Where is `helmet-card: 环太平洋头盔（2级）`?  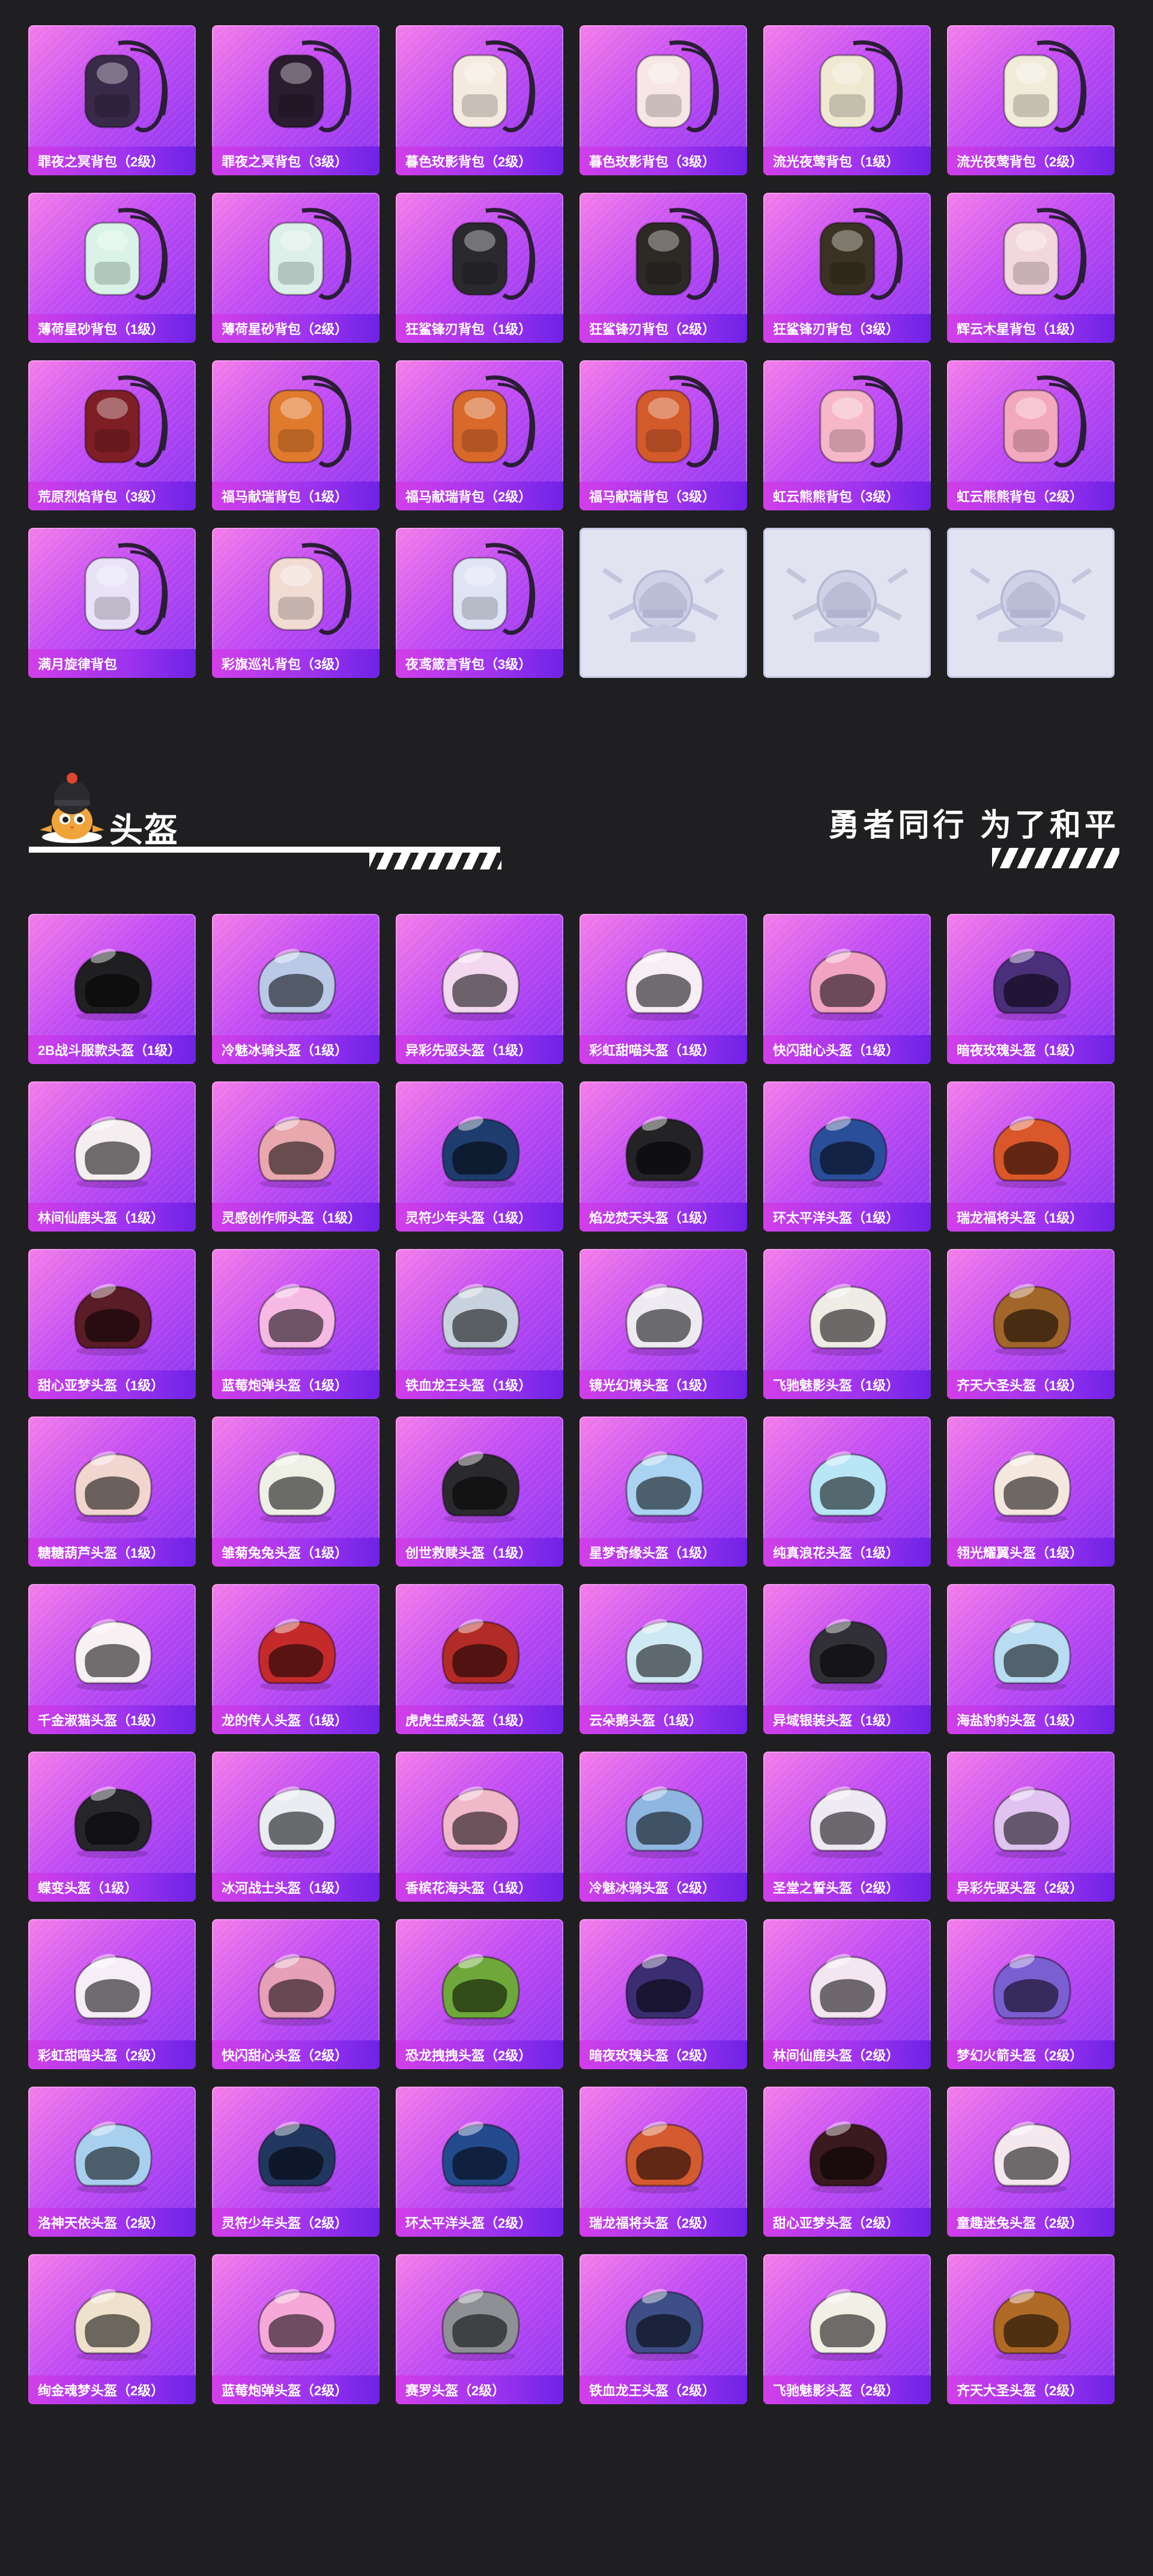 helmet-card: 环太平洋头盔（2级） is located at coordinates (479, 2162).